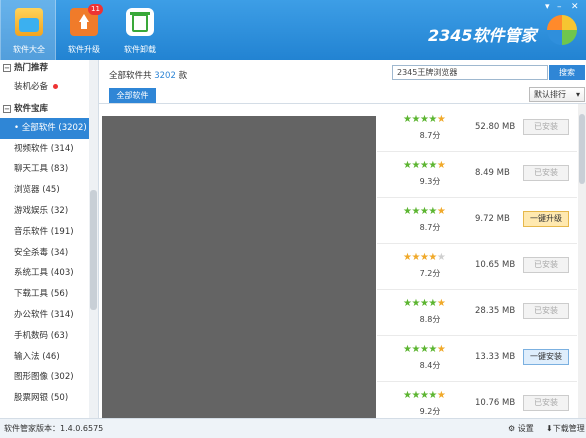 The image size is (586, 438). What do you see at coordinates (342, 82) in the screenshot?
I see `list-header: 全部软件共 3202 款 2345王牌浏览器 搜索 全部软件 默认排行 ▾` at bounding box center [342, 82].